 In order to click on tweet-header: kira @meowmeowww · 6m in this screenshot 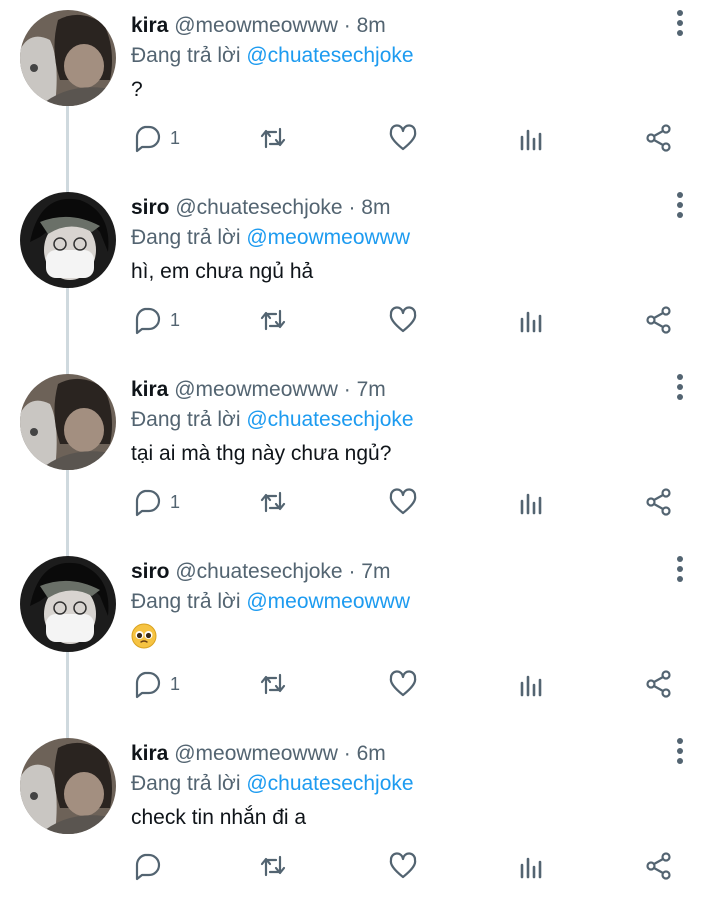, I will do `click(258, 754)`.